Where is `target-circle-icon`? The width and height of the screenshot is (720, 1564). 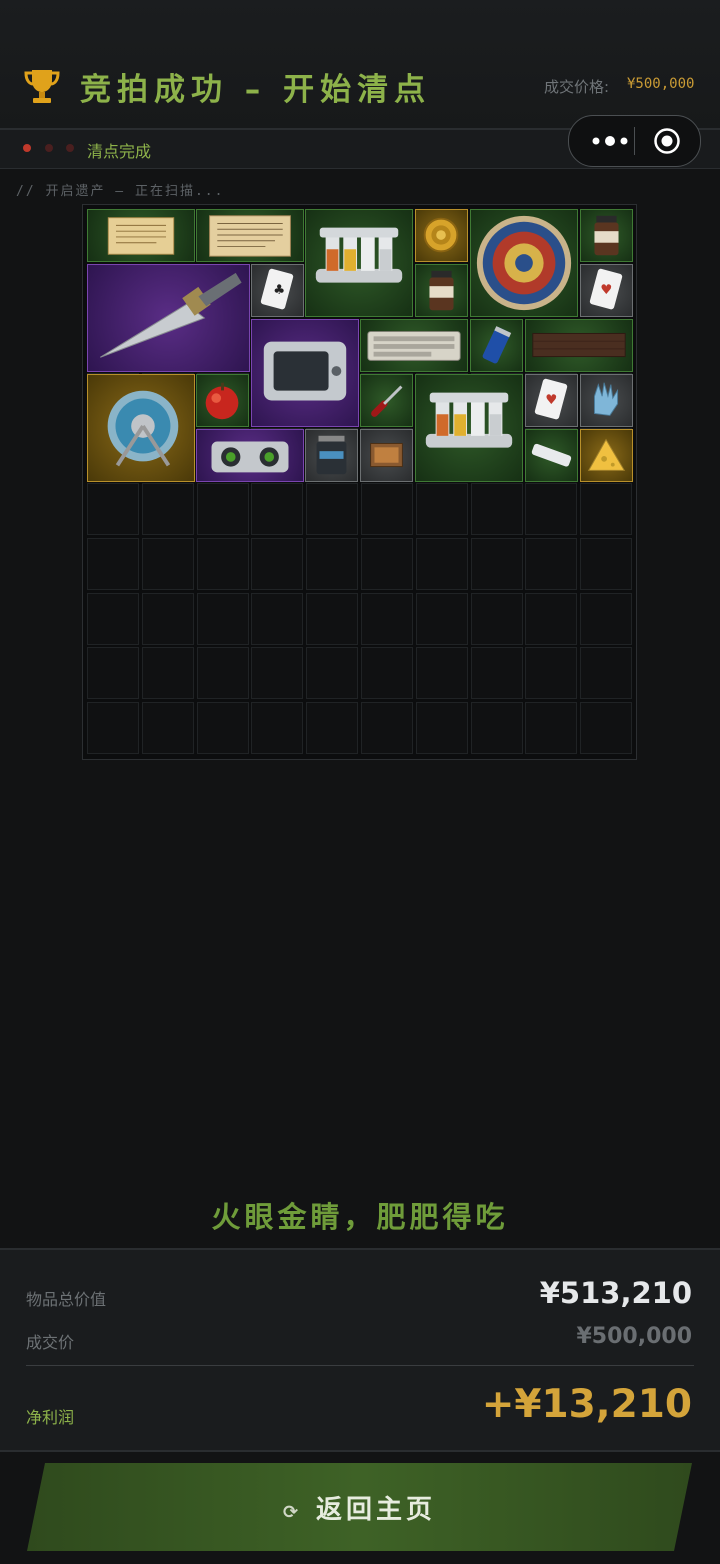
target-circle-icon is located at coordinates (667, 141).